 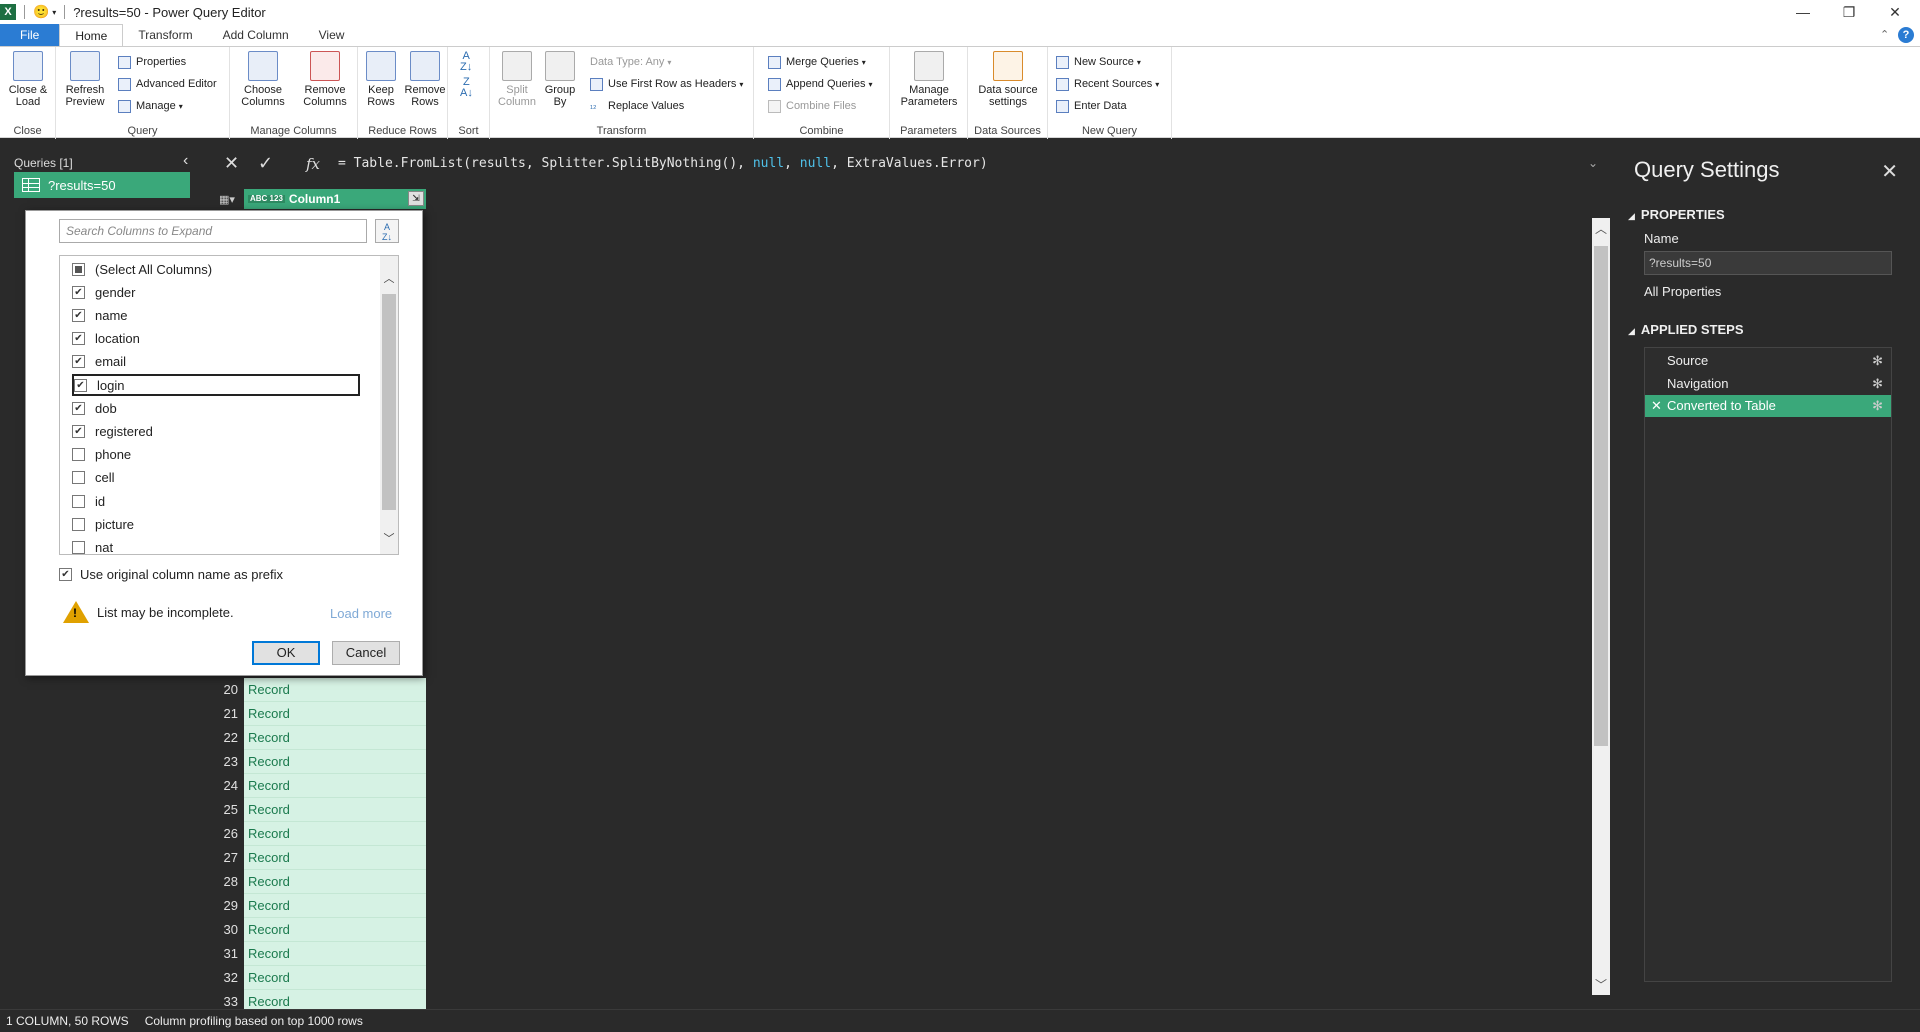 What do you see at coordinates (812, 106) in the screenshot?
I see `combine-files-button: Combine Files` at bounding box center [812, 106].